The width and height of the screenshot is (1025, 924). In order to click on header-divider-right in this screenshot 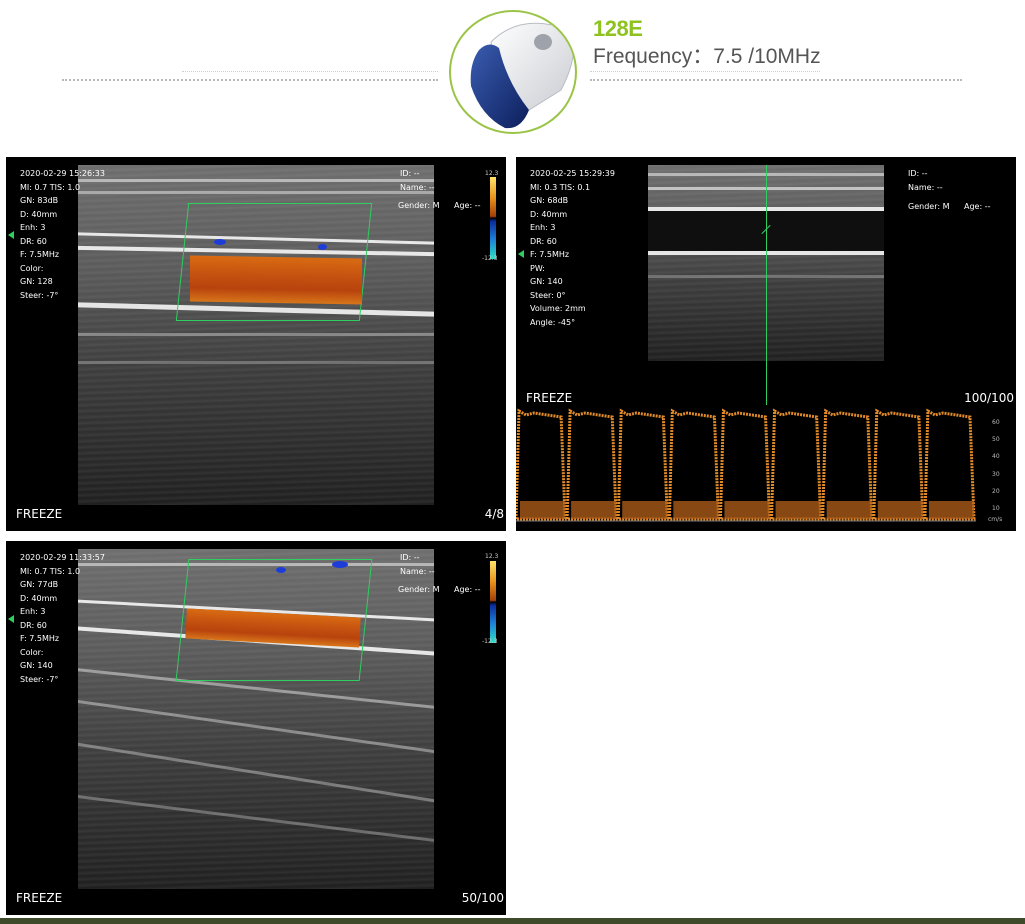, I will do `click(776, 76)`.